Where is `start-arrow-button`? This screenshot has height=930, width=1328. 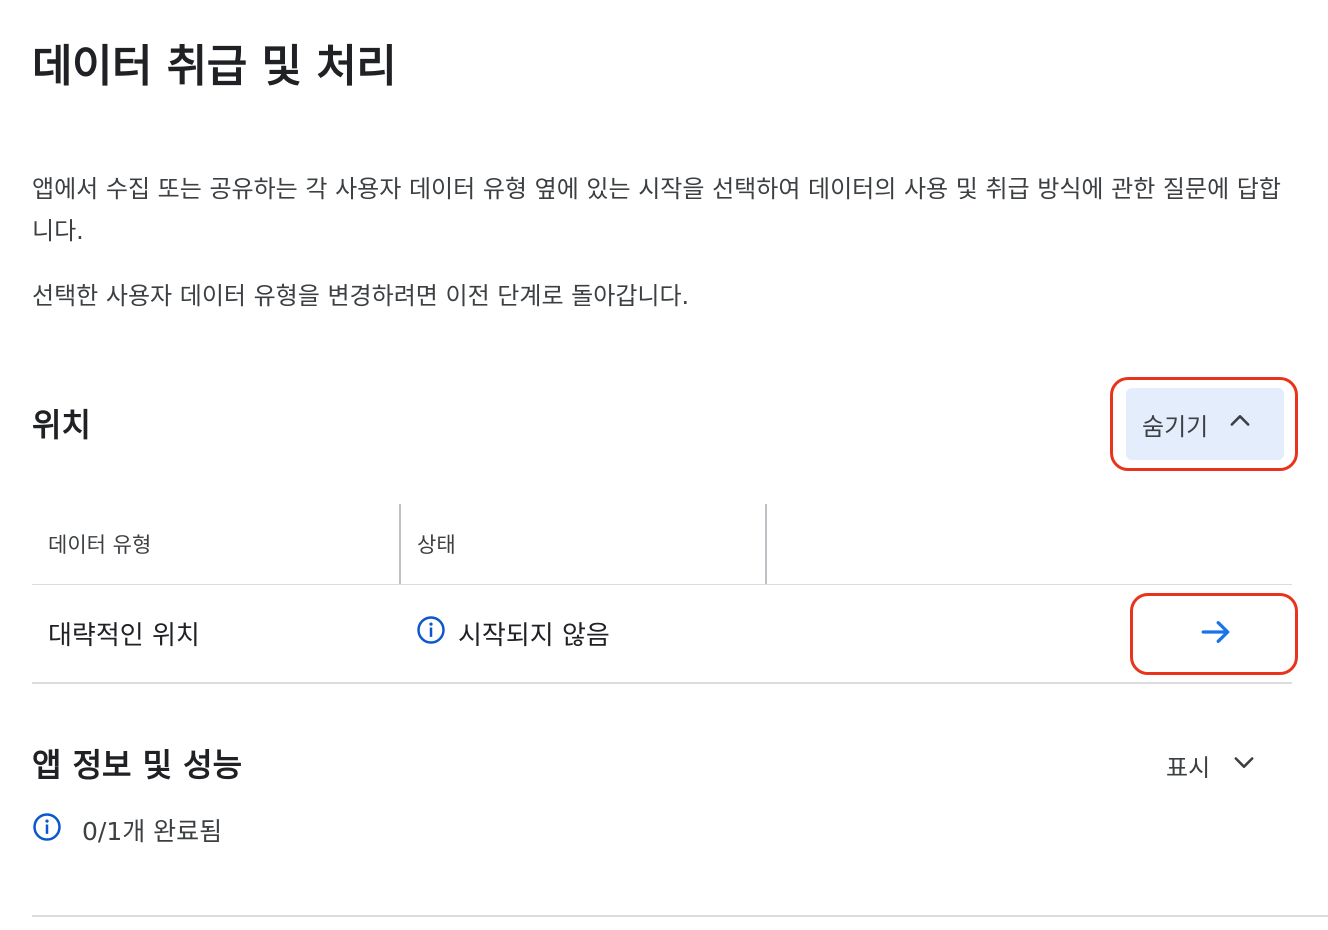 start-arrow-button is located at coordinates (1216, 634).